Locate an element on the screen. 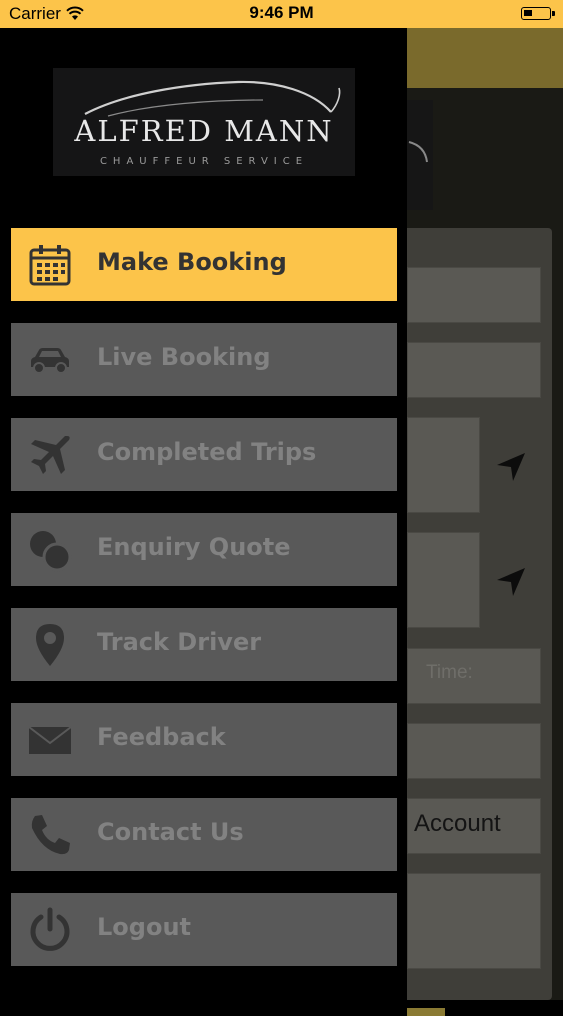 This screenshot has height=1016, width=563. menu-label: Feedback is located at coordinates (161, 737).